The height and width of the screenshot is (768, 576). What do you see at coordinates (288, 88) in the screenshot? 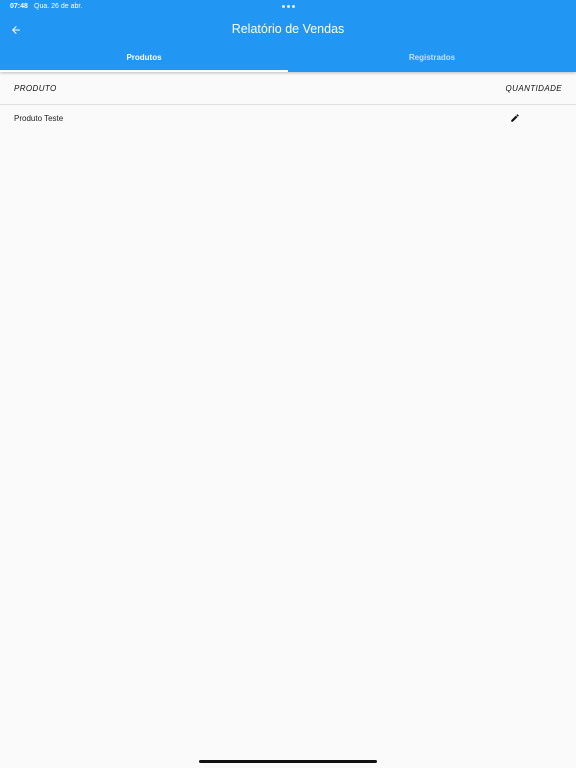
I see `table-header: PRODUTO QUANTIDADE` at bounding box center [288, 88].